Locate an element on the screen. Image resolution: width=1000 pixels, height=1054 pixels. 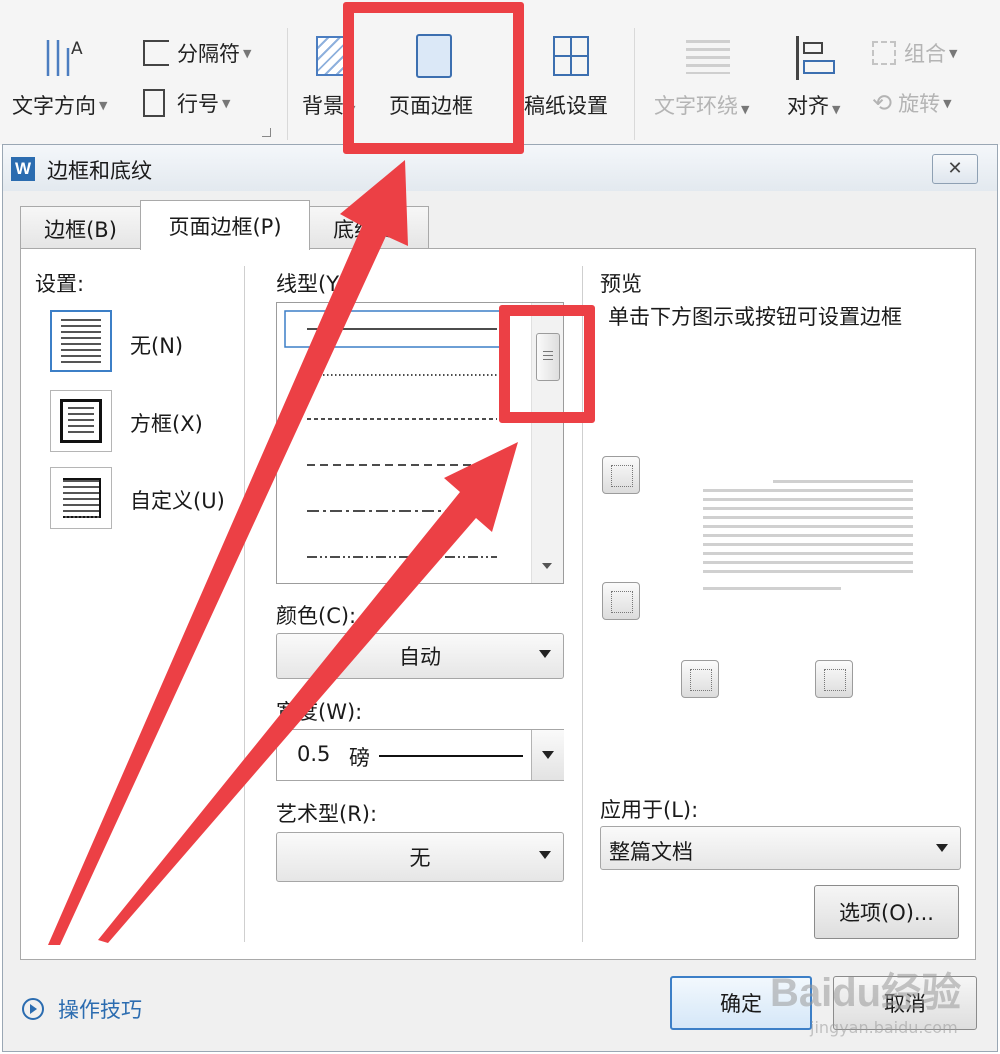
tab-page-border: 页面边框(P) is located at coordinates (225, 225).